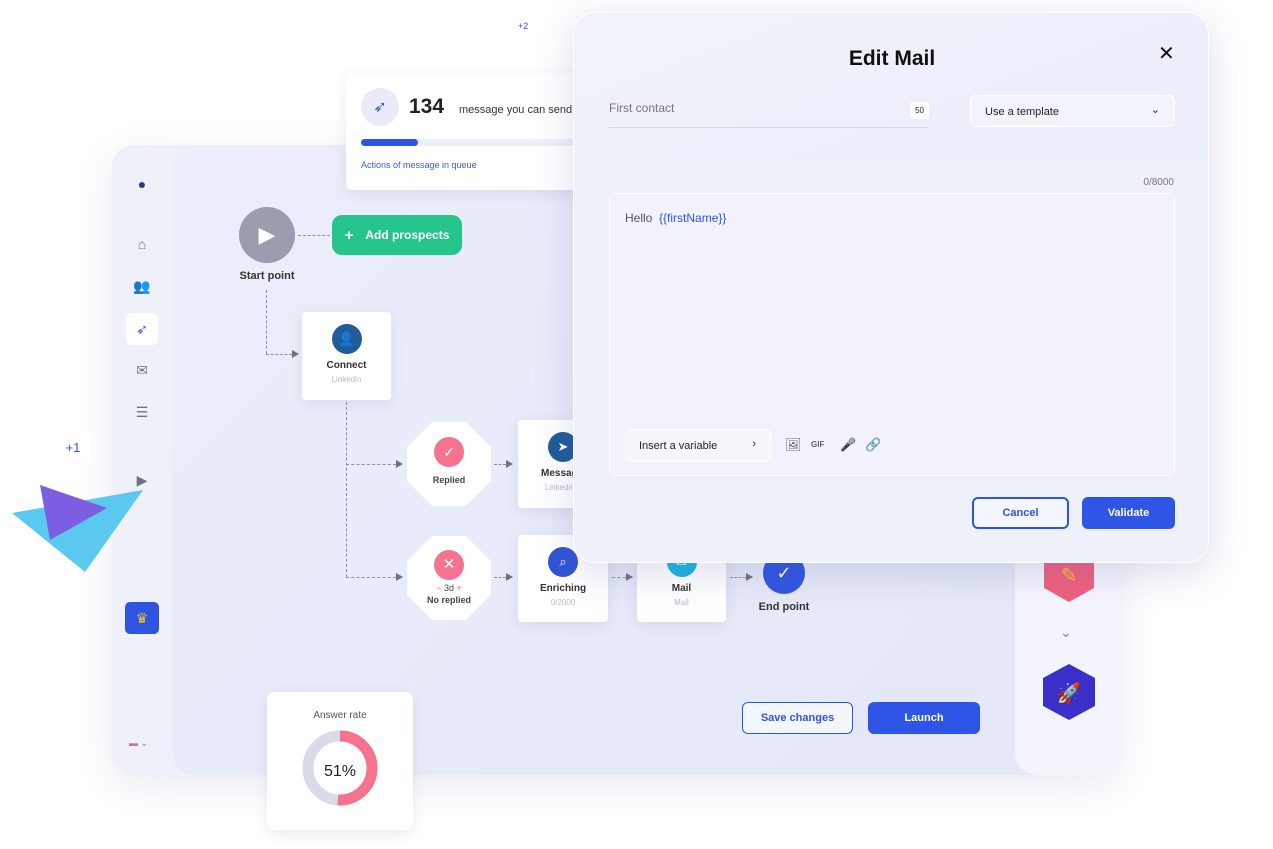 The image size is (1273, 849). Describe the element at coordinates (448, 588) in the screenshot. I see `delay-value: 3d` at that location.